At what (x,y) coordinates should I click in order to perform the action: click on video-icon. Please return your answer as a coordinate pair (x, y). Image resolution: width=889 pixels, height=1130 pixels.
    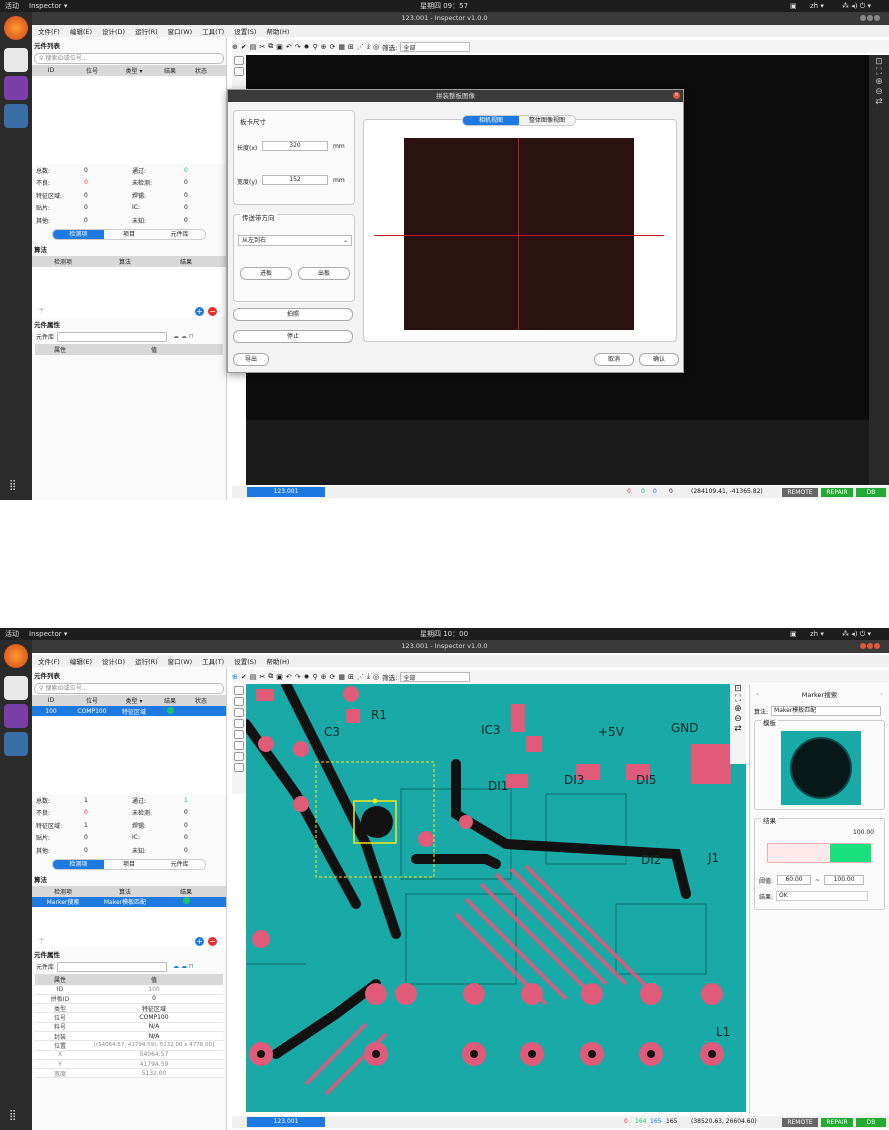
    Looking at the image, I should click on (16, 88).